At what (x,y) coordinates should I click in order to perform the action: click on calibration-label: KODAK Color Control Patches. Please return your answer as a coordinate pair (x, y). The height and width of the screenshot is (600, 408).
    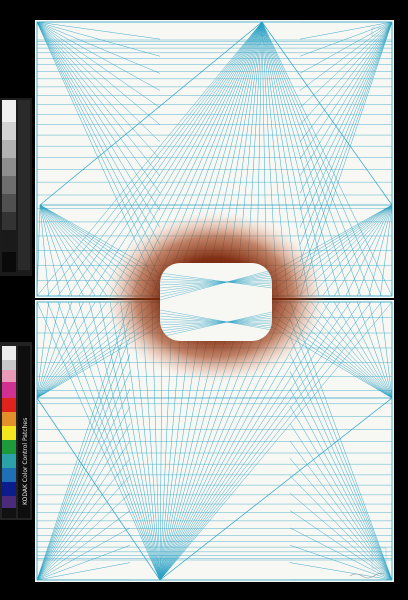
    Looking at the image, I should click on (25, 461).